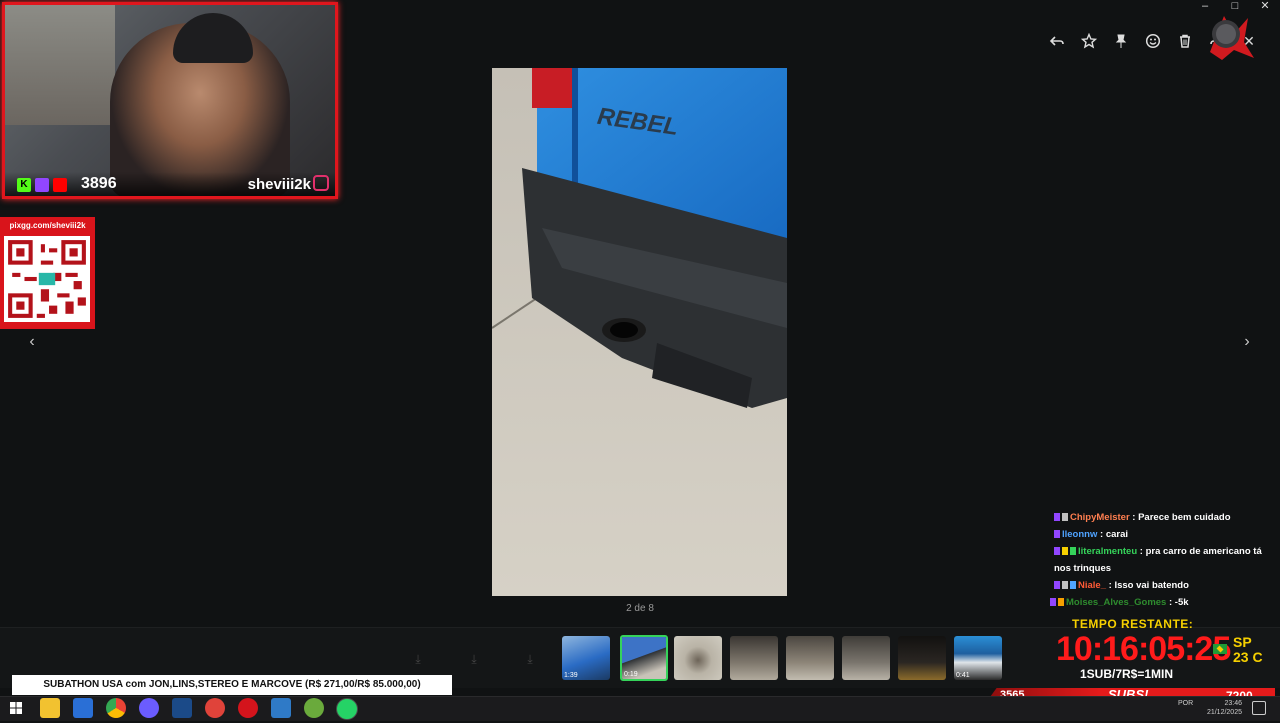 The image size is (1280, 723). I want to click on weather: SP 23 C, so click(1248, 650).